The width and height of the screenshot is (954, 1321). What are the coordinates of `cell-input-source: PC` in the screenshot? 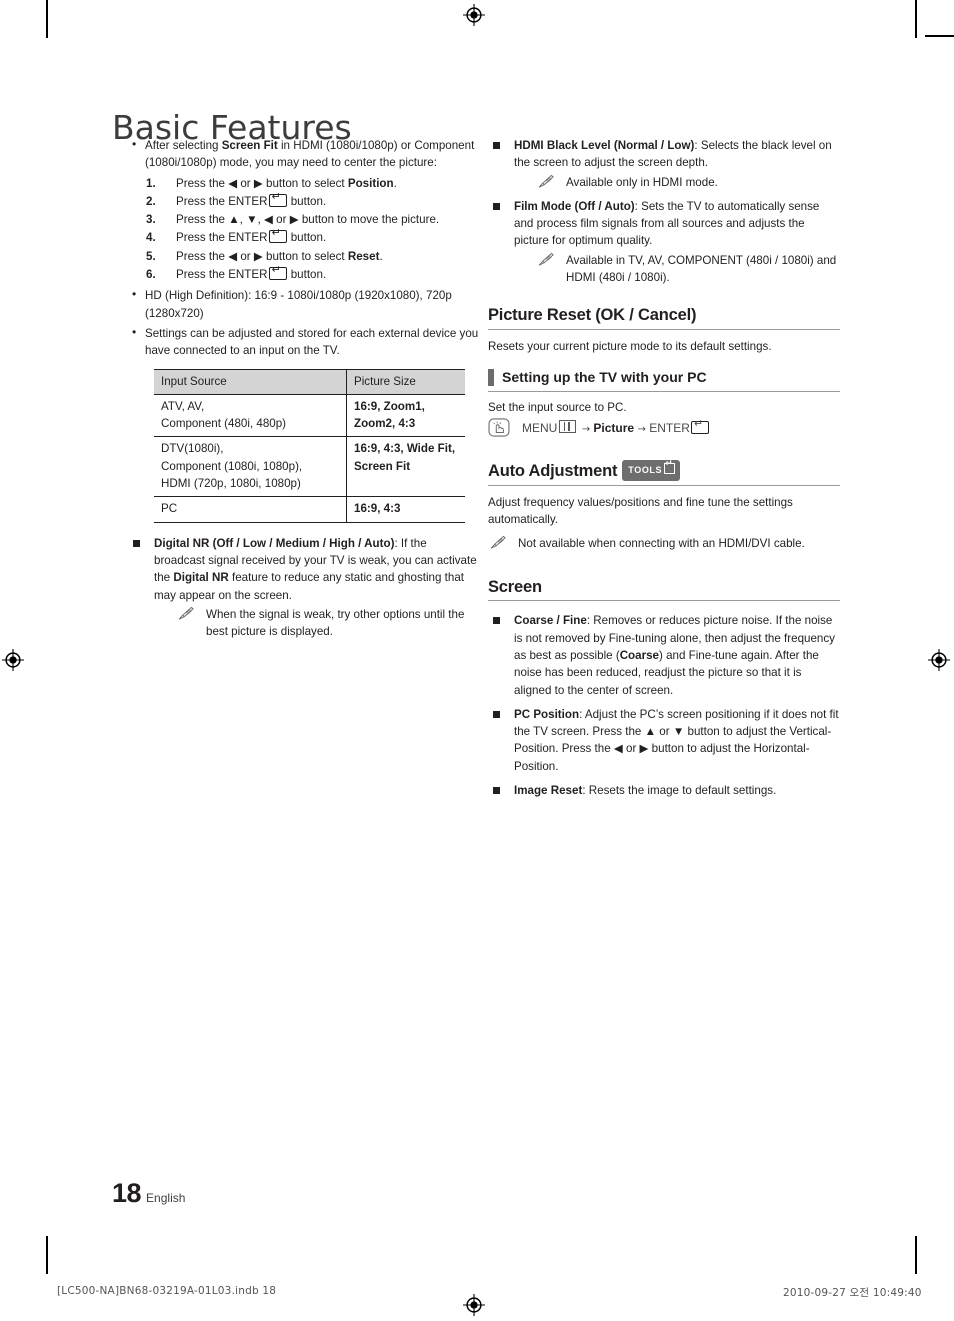 It's located at (250, 509).